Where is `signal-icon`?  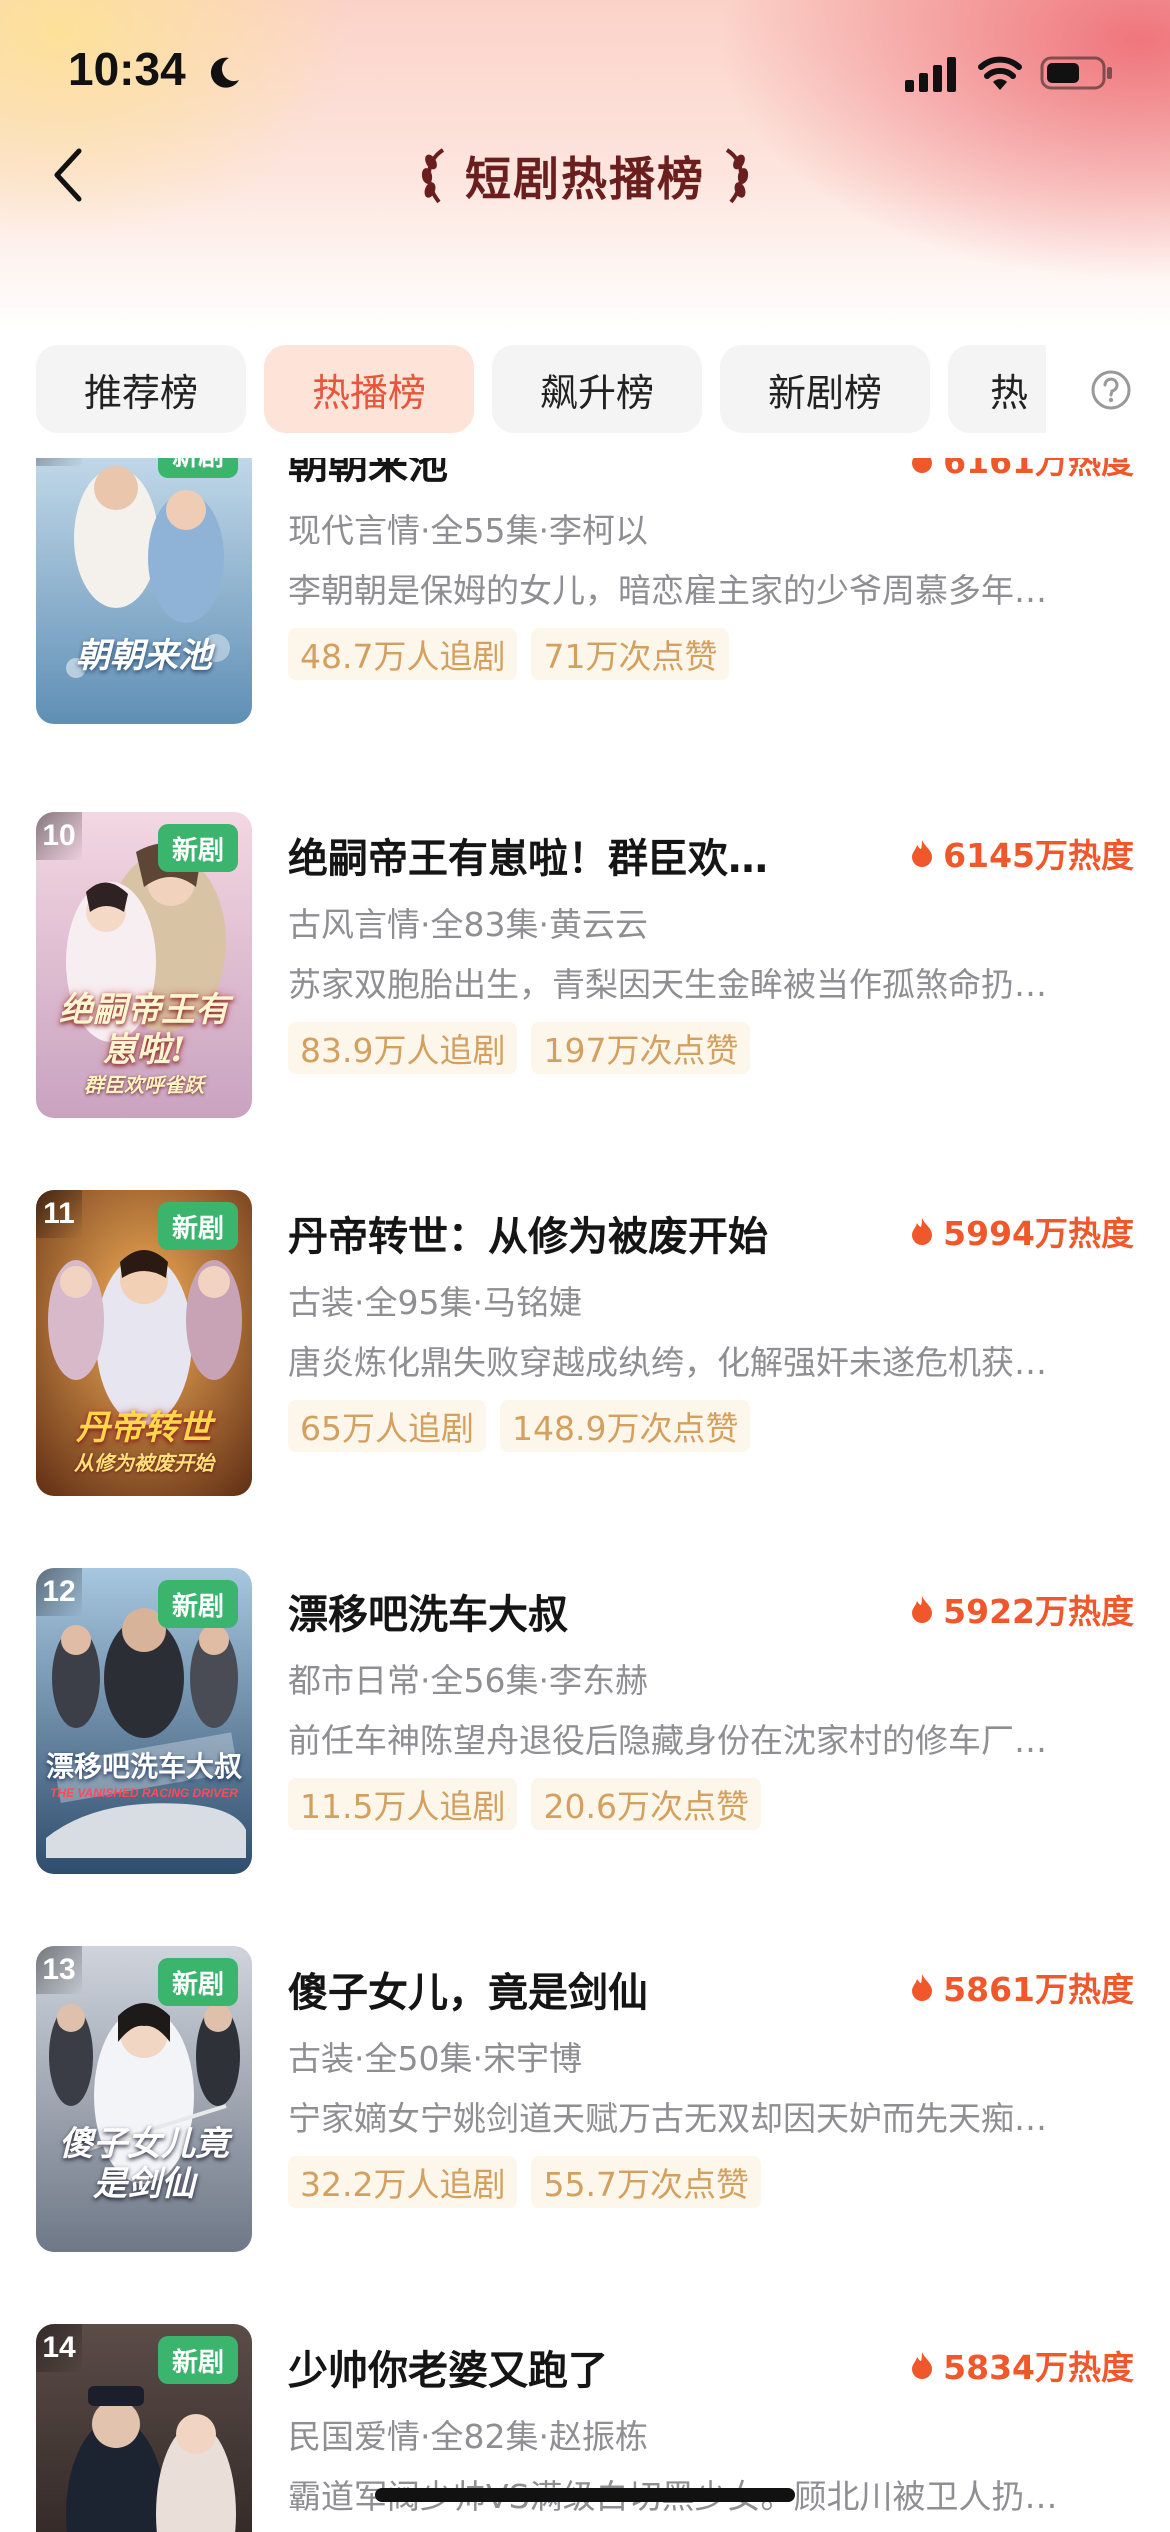
signal-icon is located at coordinates (930, 74).